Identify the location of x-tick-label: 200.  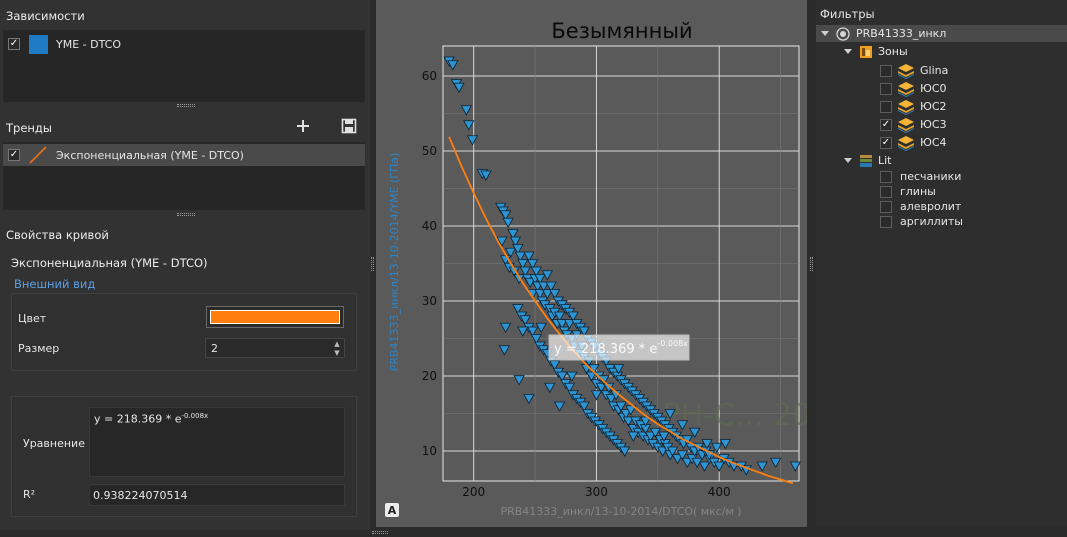
(473, 492).